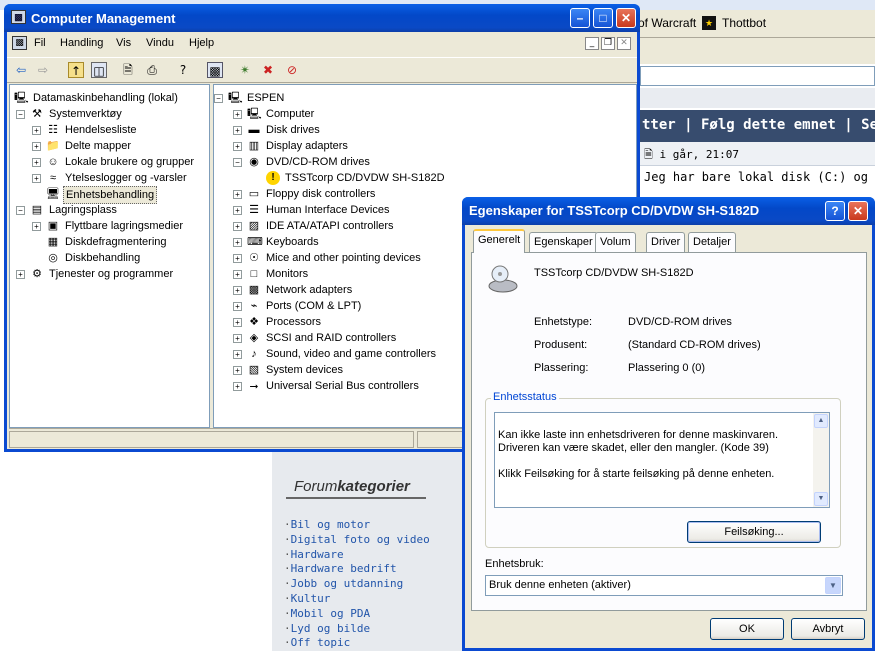 Image resolution: width=875 pixels, height=651 pixels. What do you see at coordinates (254, 354) in the screenshot?
I see `sound-icon: ♪` at bounding box center [254, 354].